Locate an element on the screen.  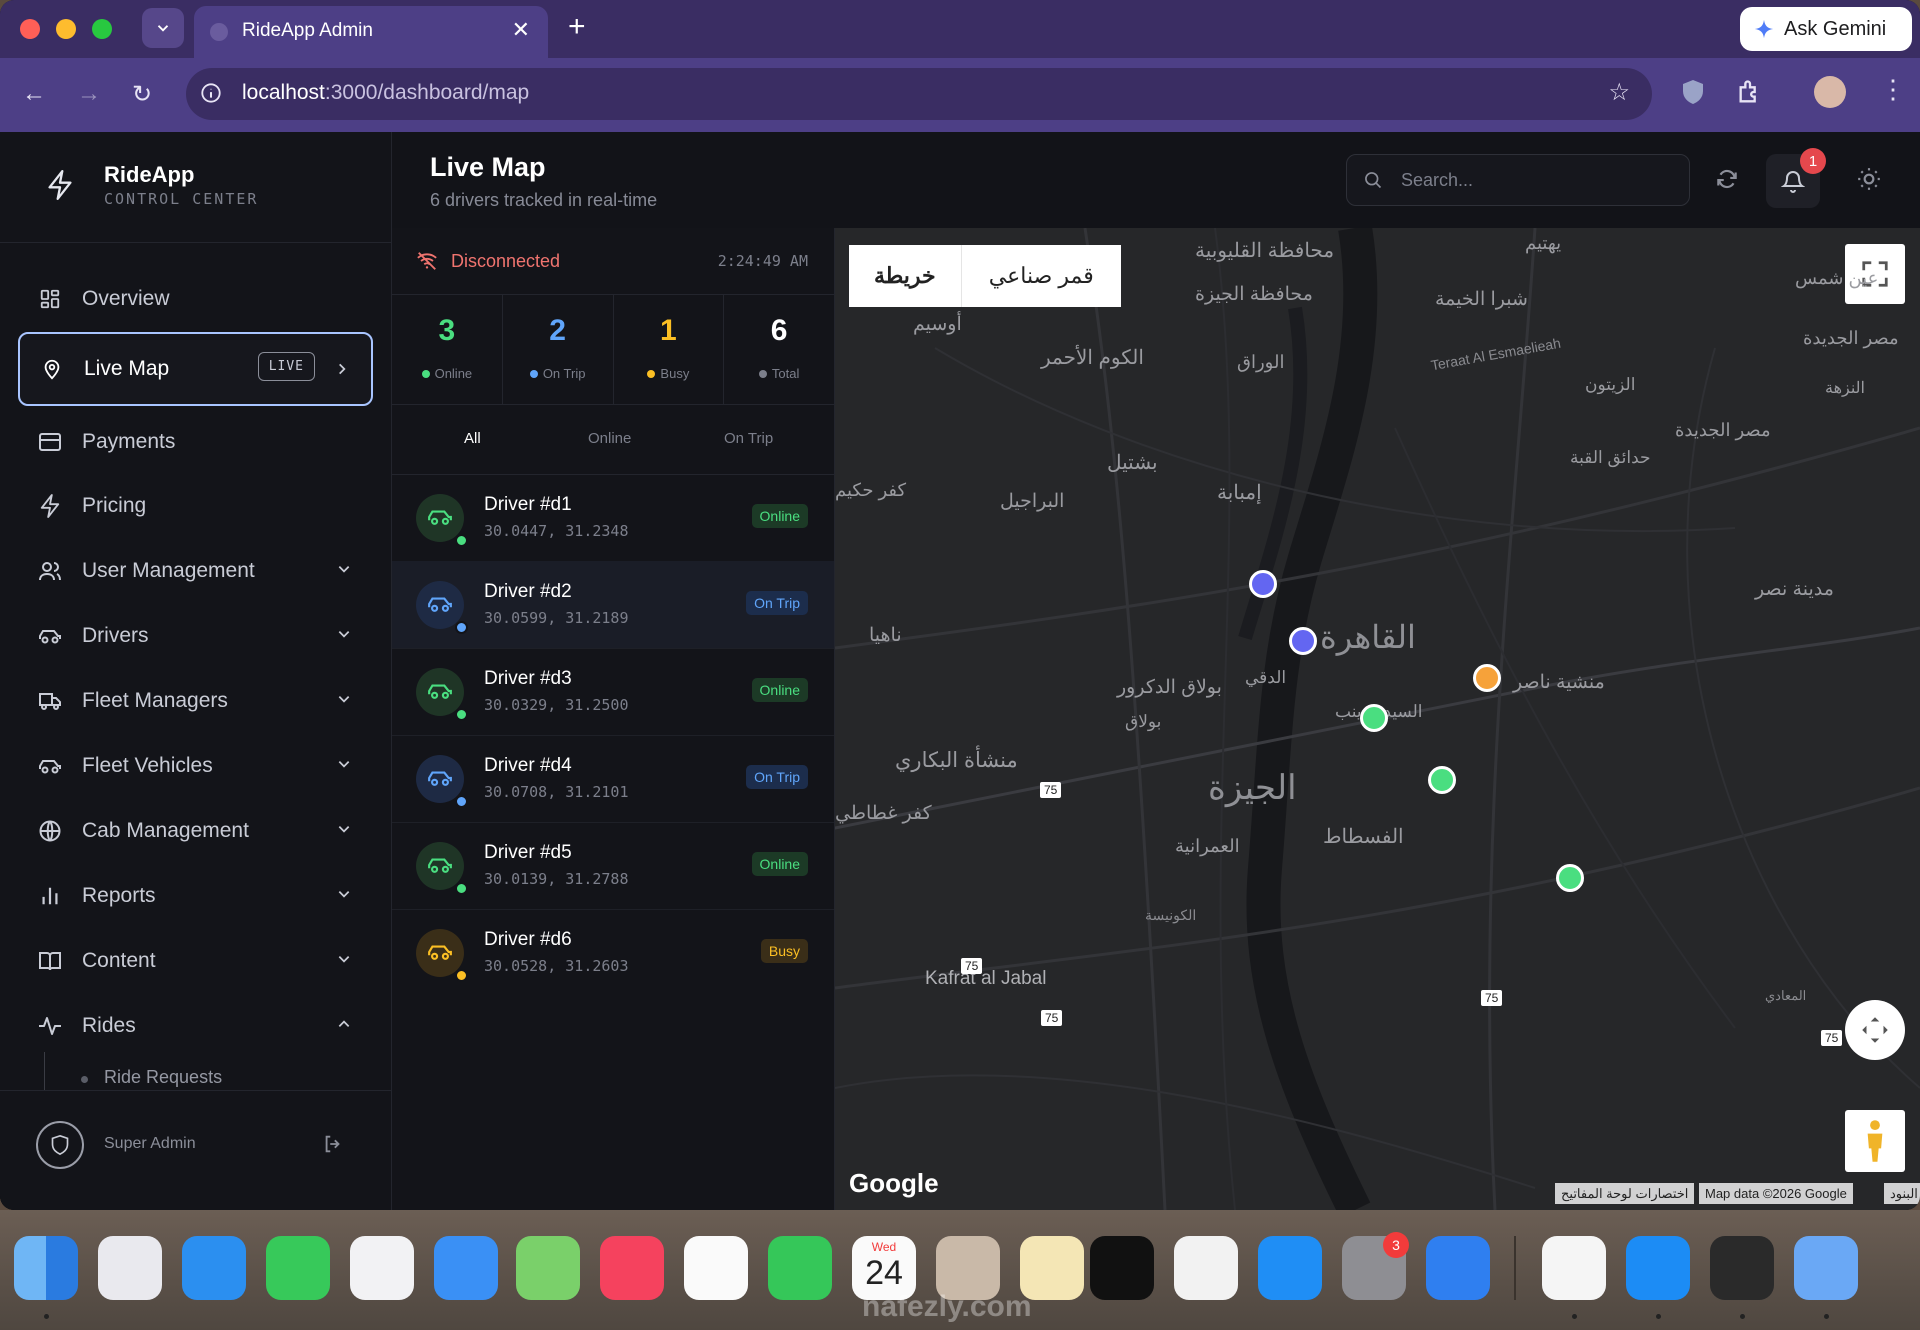
sidebar-item-rides: Rides is located at coordinates (195, 1026).